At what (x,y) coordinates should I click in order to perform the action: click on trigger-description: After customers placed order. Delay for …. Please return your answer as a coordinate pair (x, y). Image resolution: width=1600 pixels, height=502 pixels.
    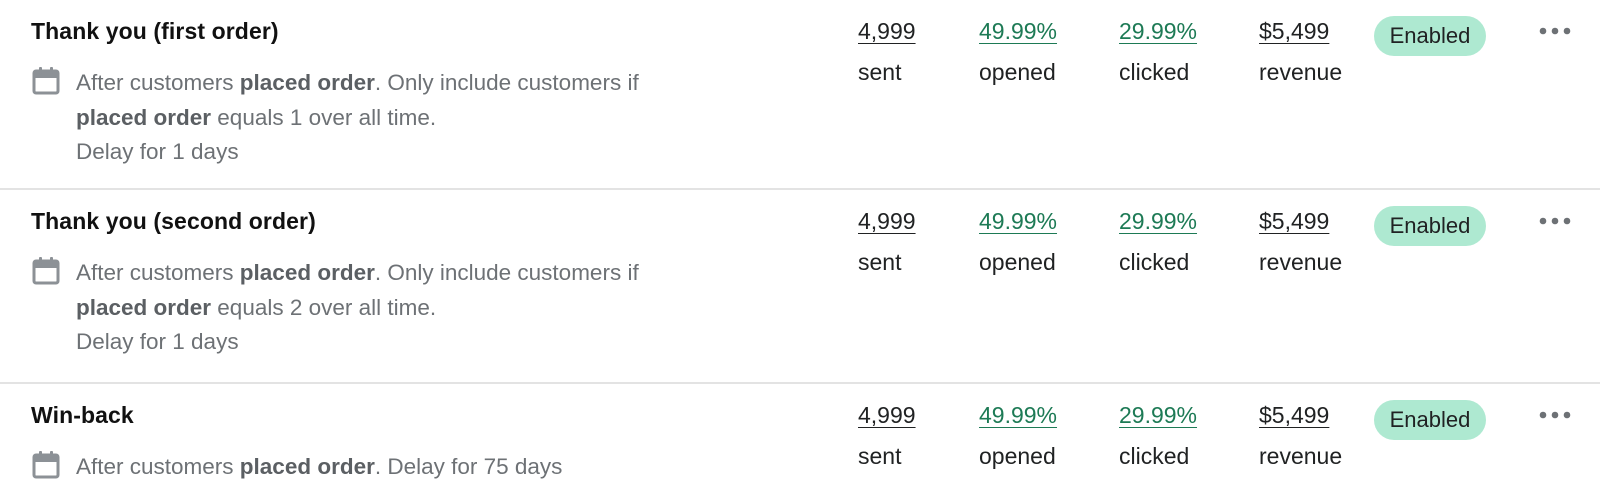
    Looking at the image, I should click on (376, 467).